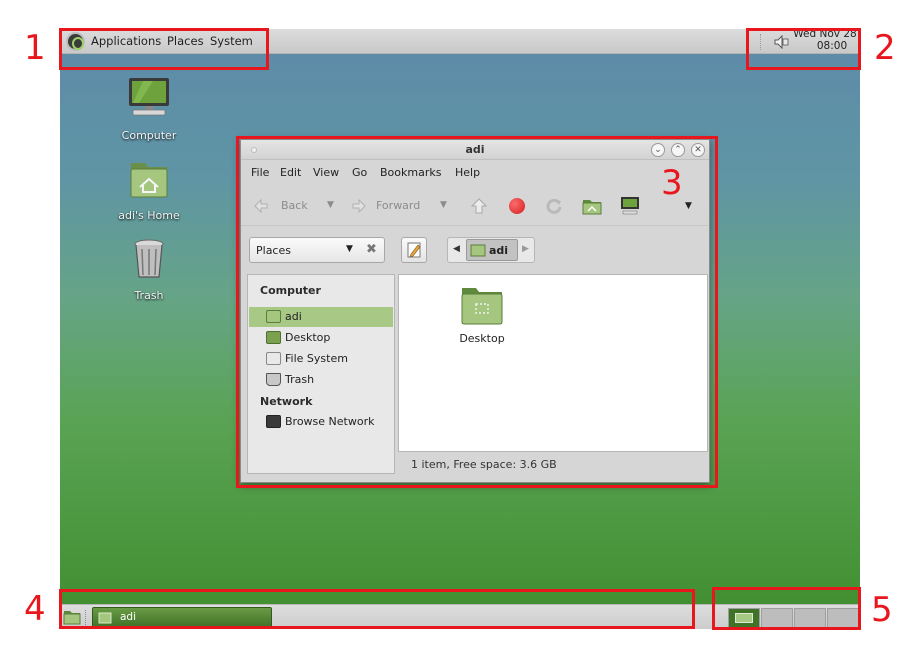 This screenshot has width=912, height=664. I want to click on annotation-number-3: 3, so click(672, 183).